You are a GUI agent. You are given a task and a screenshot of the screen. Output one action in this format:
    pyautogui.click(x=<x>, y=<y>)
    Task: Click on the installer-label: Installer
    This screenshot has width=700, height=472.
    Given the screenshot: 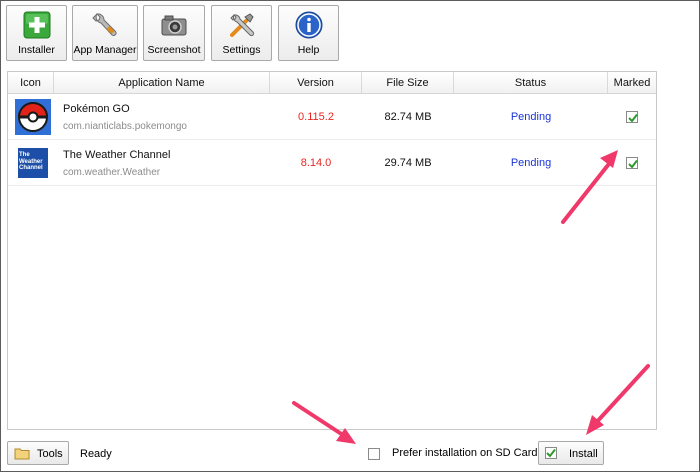 What is the action you would take?
    pyautogui.click(x=36, y=50)
    